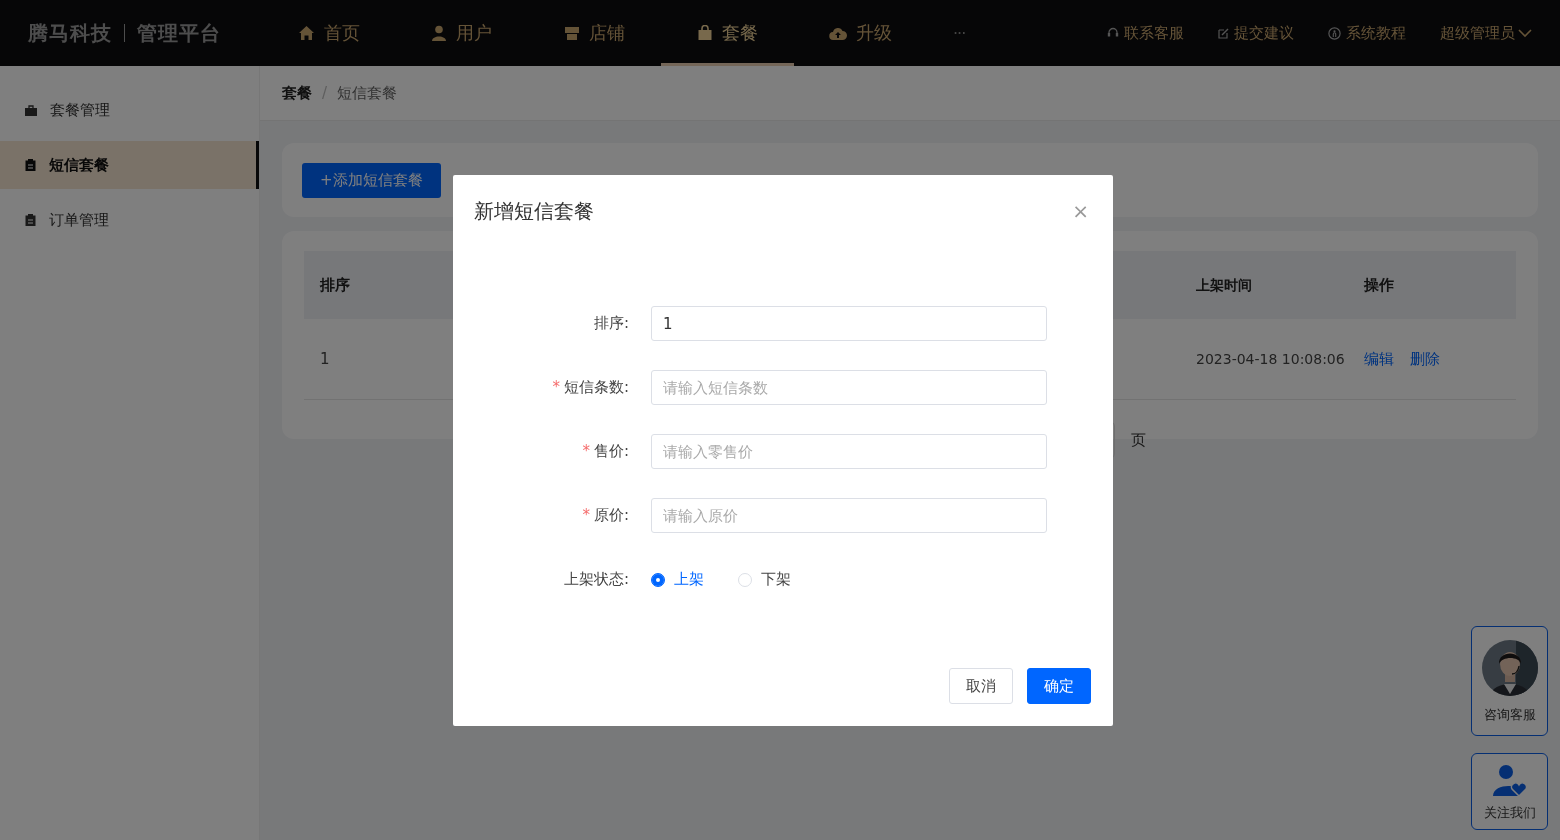 The width and height of the screenshot is (1560, 840). What do you see at coordinates (1425, 359) in the screenshot?
I see `row-action-link: 删除` at bounding box center [1425, 359].